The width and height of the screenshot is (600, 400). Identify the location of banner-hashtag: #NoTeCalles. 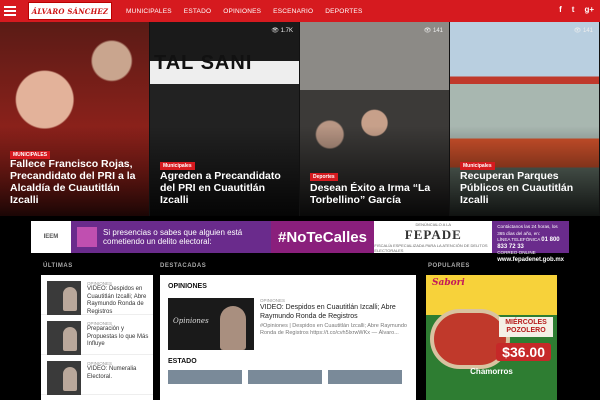
(322, 237).